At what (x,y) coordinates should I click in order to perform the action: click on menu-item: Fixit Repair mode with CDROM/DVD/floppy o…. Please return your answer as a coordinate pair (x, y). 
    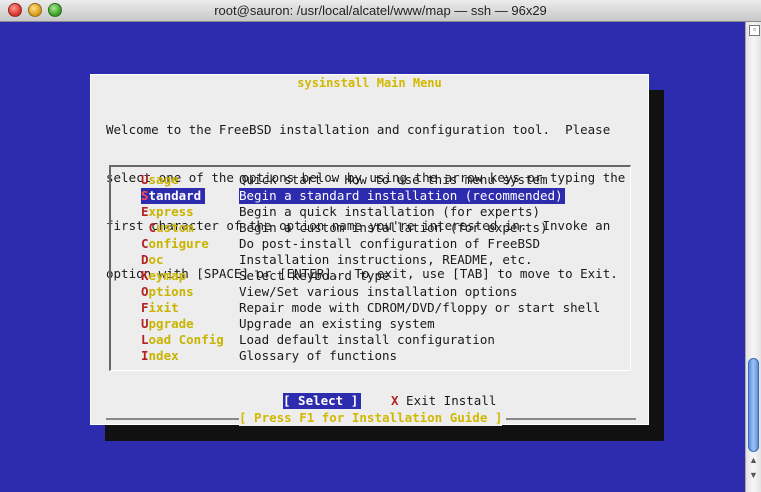
    Looking at the image, I should click on (371, 308).